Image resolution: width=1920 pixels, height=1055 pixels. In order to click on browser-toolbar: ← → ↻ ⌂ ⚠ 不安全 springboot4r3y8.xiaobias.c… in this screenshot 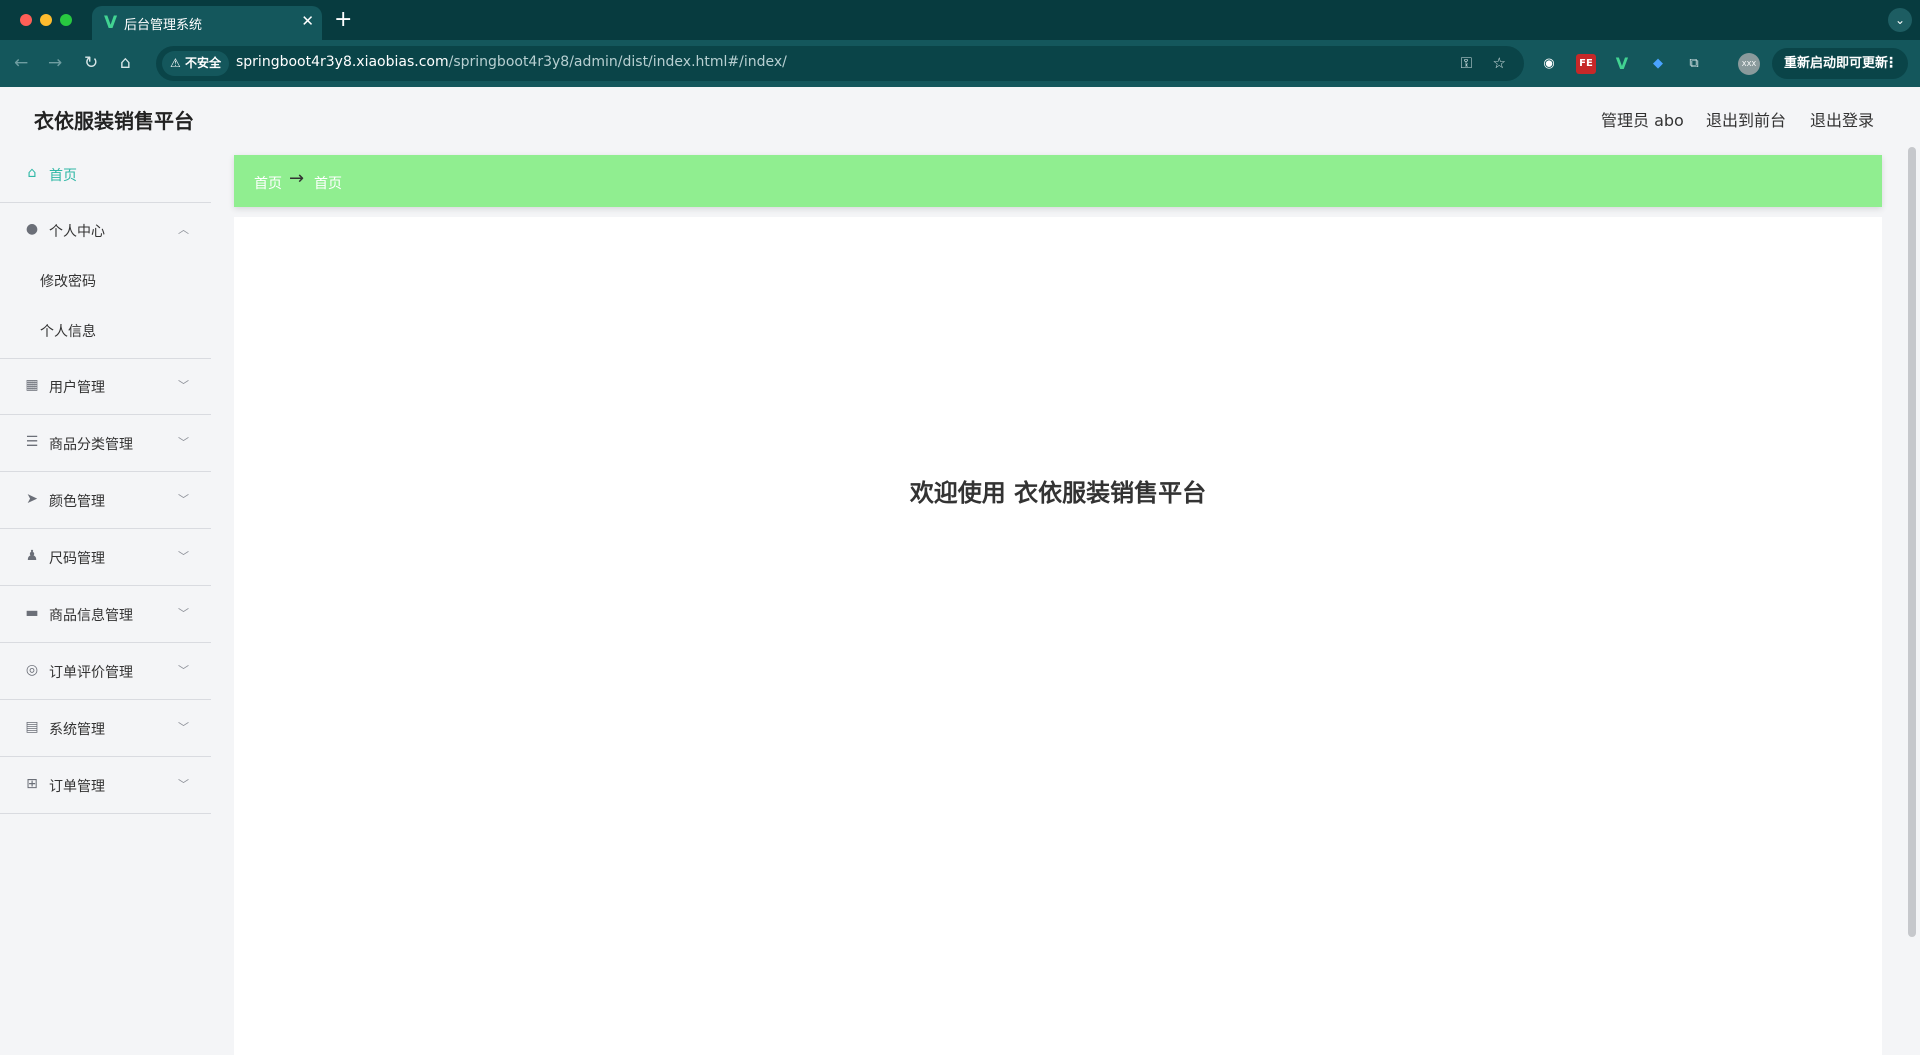, I will do `click(960, 63)`.